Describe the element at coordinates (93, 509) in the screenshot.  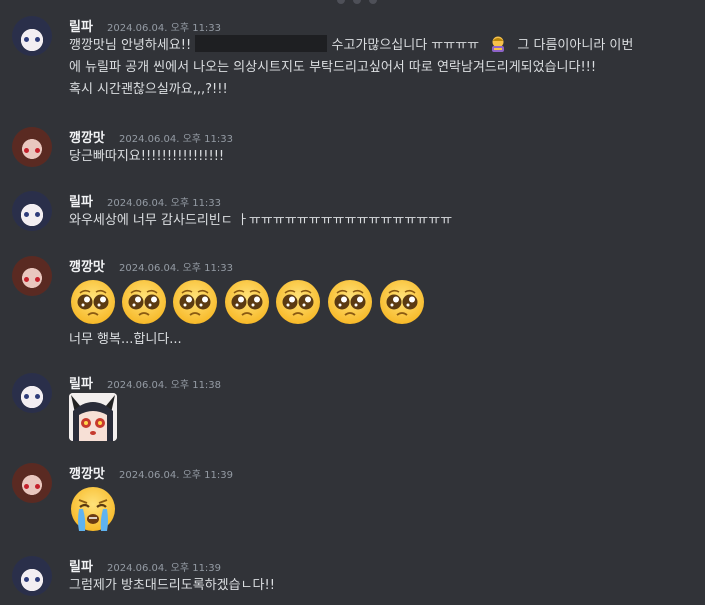
I see `loudly-crying-face-icon` at that location.